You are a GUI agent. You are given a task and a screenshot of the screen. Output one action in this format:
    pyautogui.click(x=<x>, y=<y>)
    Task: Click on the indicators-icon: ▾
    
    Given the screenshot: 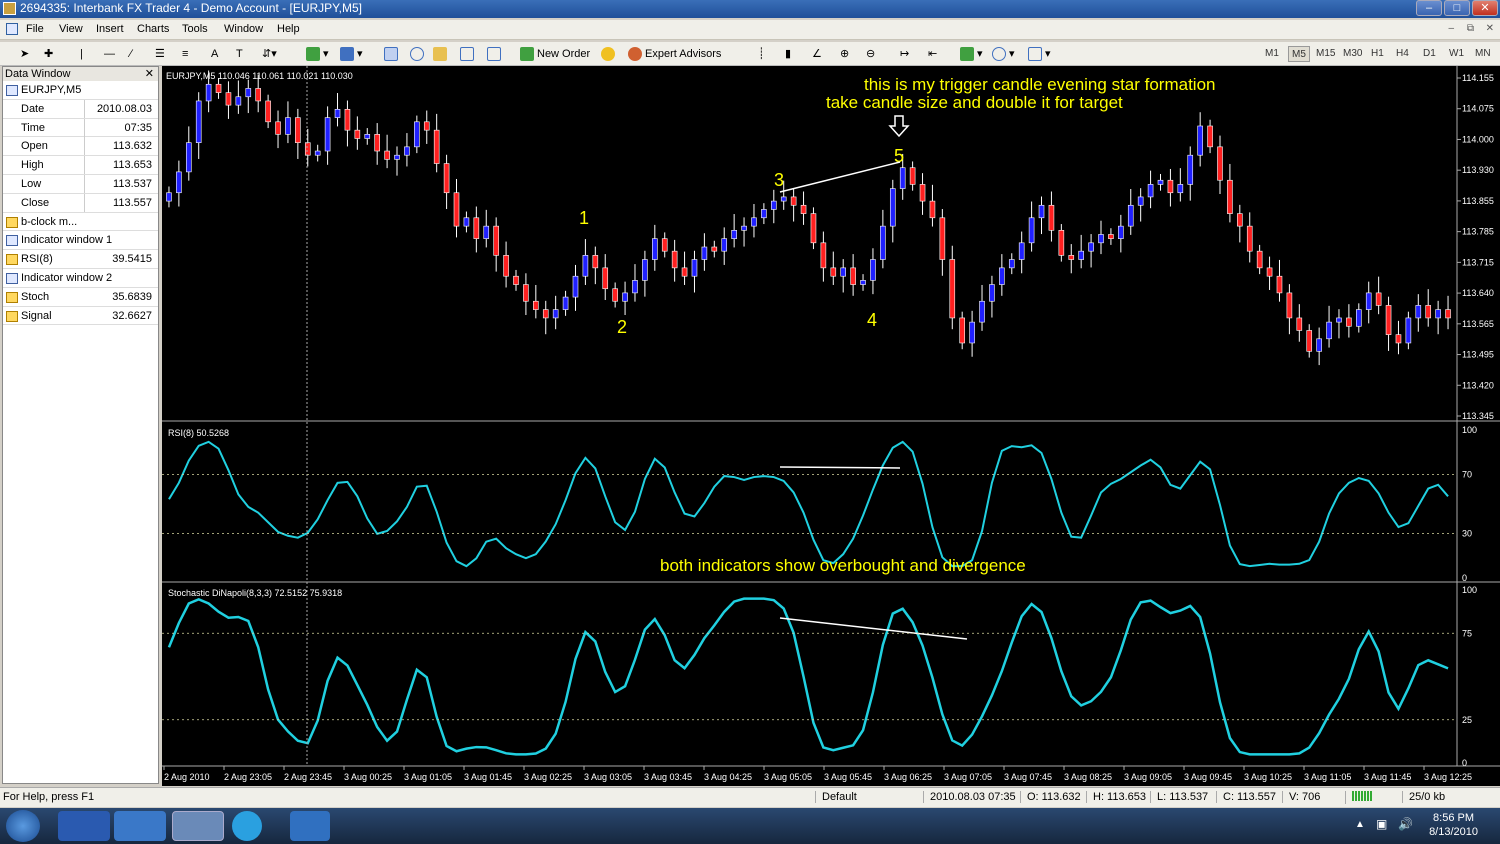 What is the action you would take?
    pyautogui.click(x=971, y=54)
    